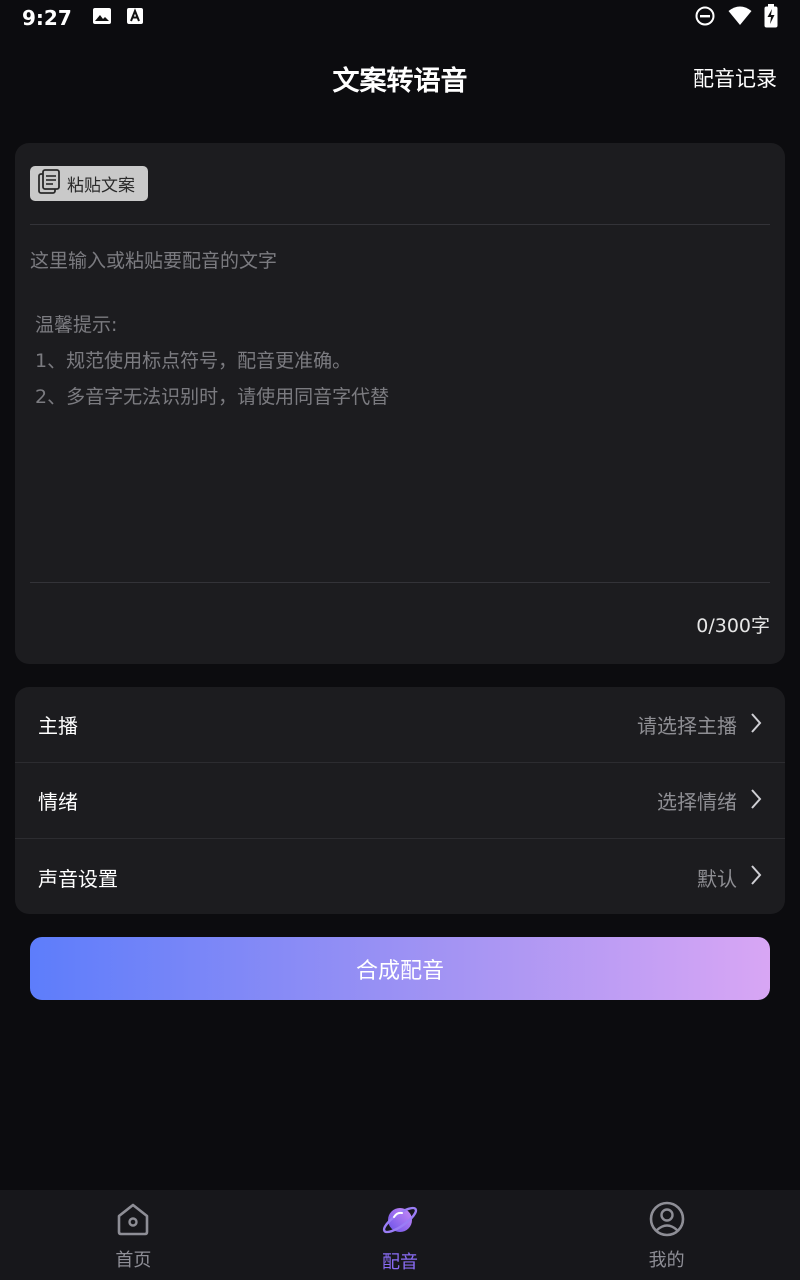  I want to click on image-icon, so click(102, 18).